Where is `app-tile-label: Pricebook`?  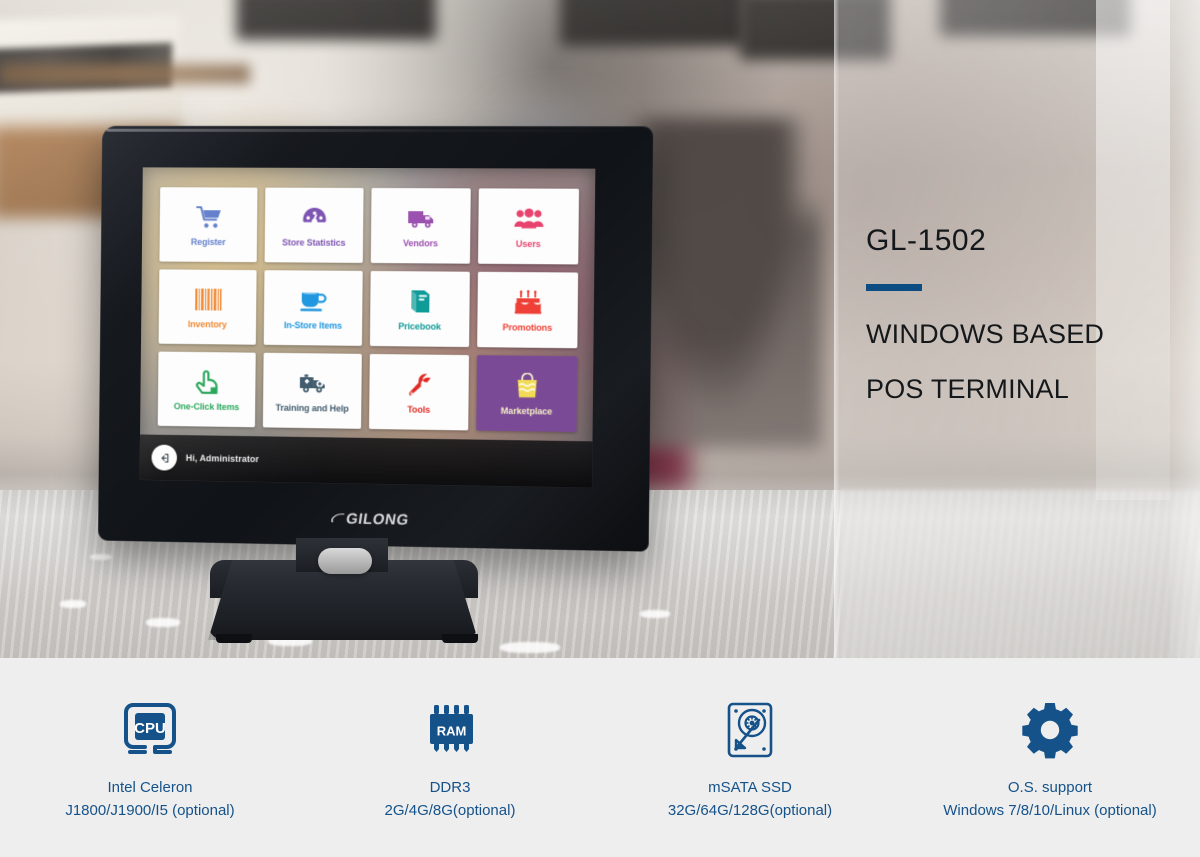 app-tile-label: Pricebook is located at coordinates (420, 326).